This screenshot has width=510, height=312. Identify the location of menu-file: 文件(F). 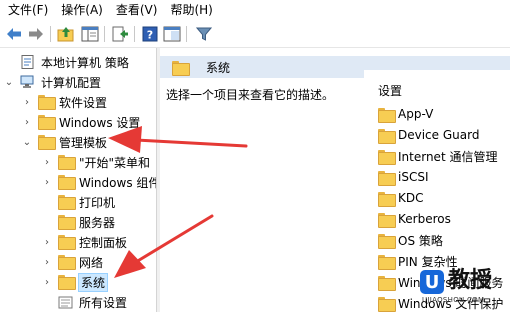
(26, 10).